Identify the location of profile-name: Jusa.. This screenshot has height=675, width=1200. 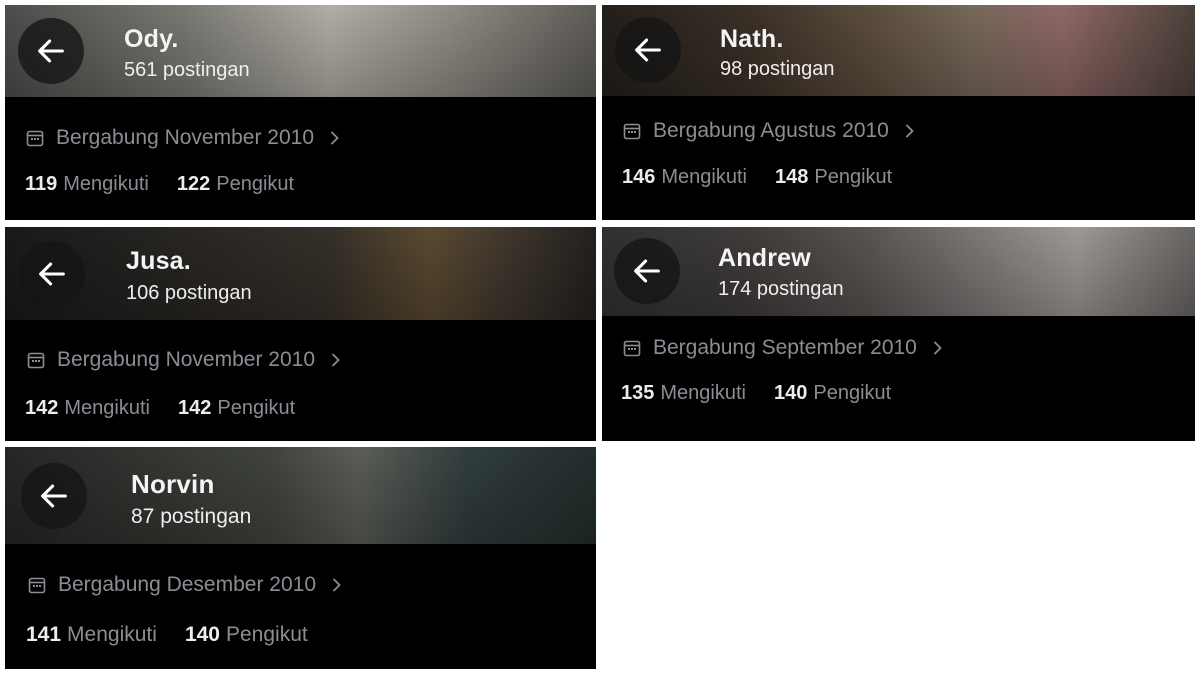
(158, 261).